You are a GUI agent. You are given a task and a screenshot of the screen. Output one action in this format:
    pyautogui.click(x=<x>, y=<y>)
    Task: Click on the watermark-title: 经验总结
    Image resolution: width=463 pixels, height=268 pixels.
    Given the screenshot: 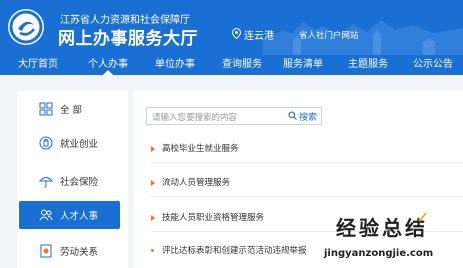 What is the action you would take?
    pyautogui.click(x=382, y=228)
    